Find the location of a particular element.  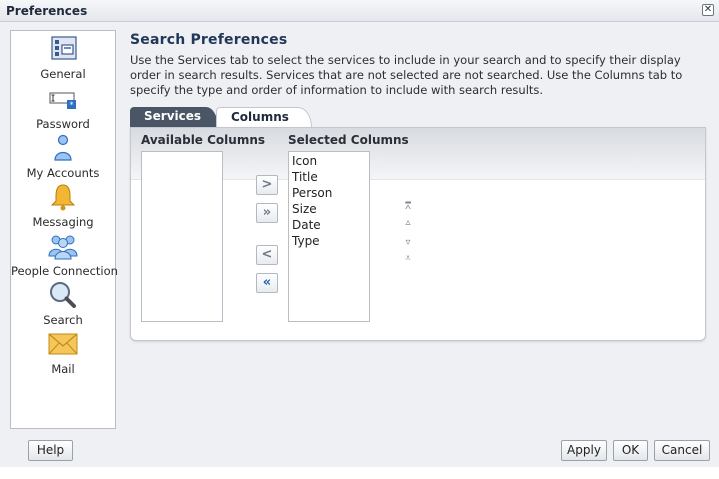

list-item: Date is located at coordinates (329, 225).